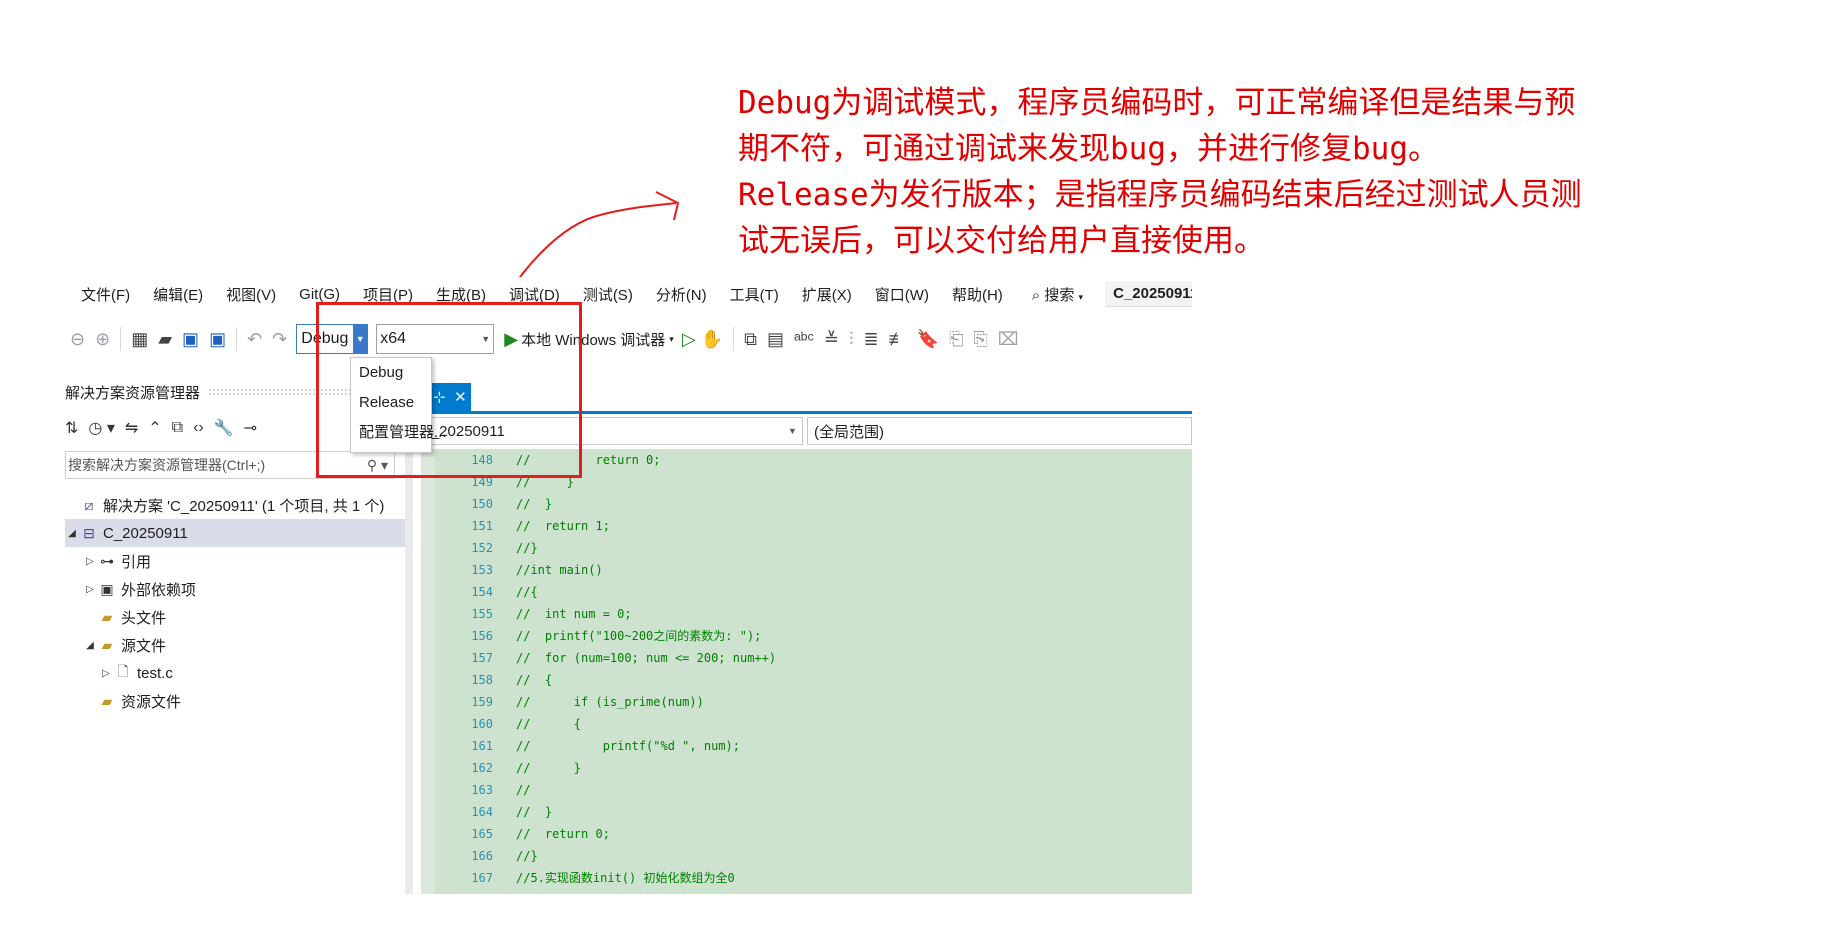 Image resolution: width=1825 pixels, height=940 pixels. Describe the element at coordinates (107, 560) in the screenshot. I see `references-icon: ⊶` at that location.